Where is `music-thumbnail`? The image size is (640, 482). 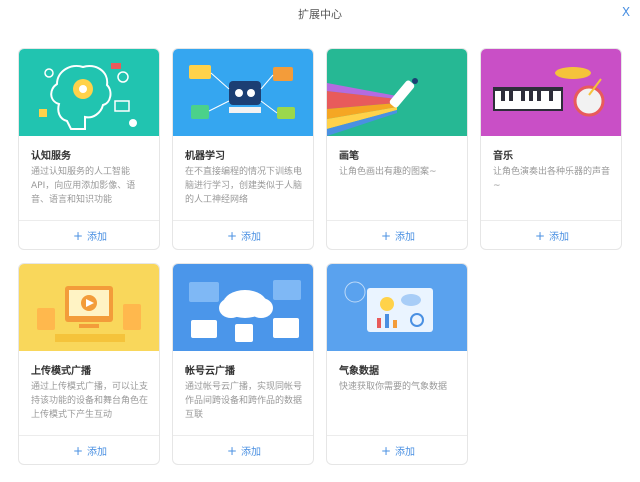
music-thumbnail is located at coordinates (551, 92).